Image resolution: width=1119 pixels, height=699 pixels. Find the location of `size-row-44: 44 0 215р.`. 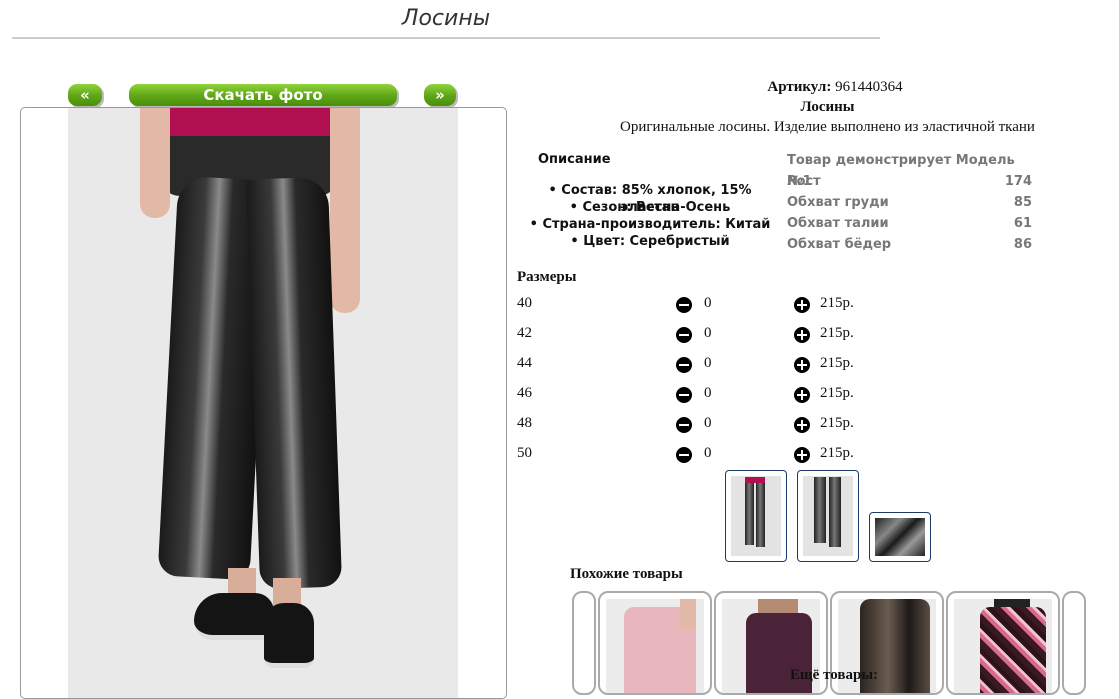

size-row-44: 44 0 215р. is located at coordinates (689, 365).